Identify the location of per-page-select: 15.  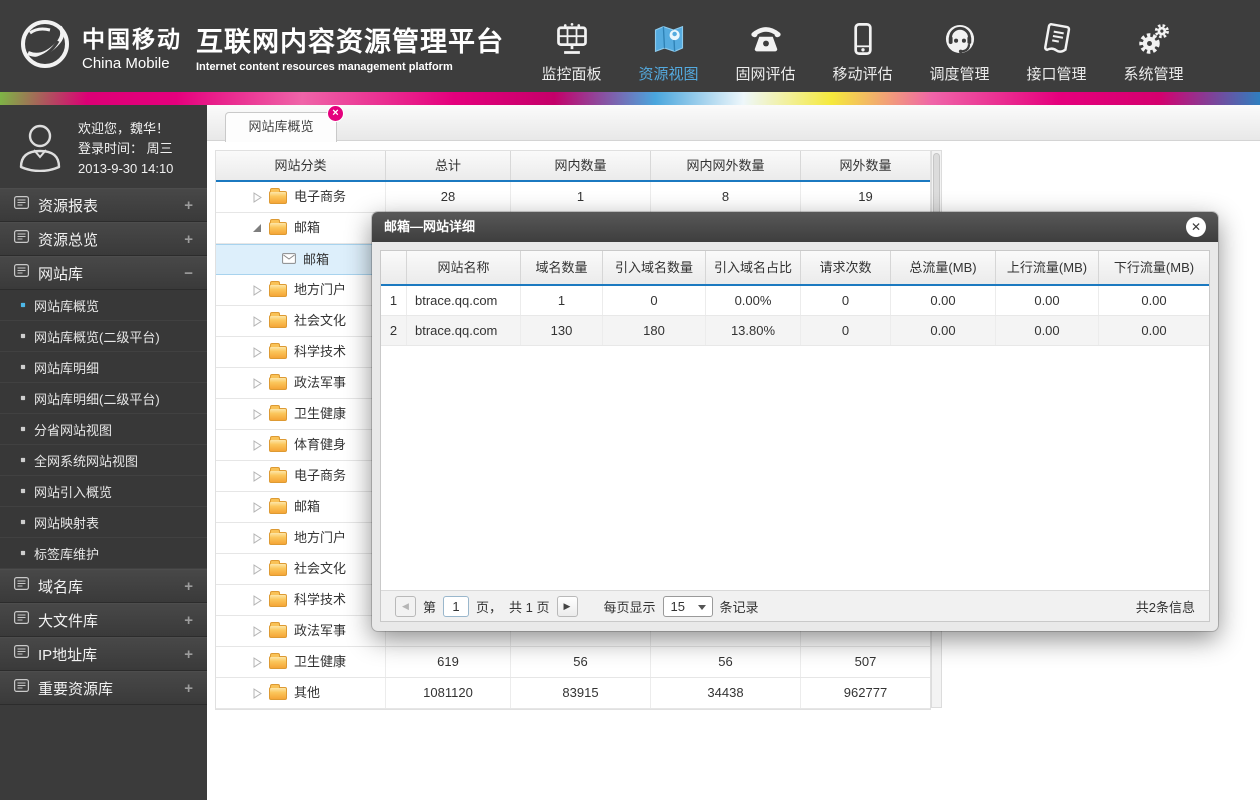
(687, 606).